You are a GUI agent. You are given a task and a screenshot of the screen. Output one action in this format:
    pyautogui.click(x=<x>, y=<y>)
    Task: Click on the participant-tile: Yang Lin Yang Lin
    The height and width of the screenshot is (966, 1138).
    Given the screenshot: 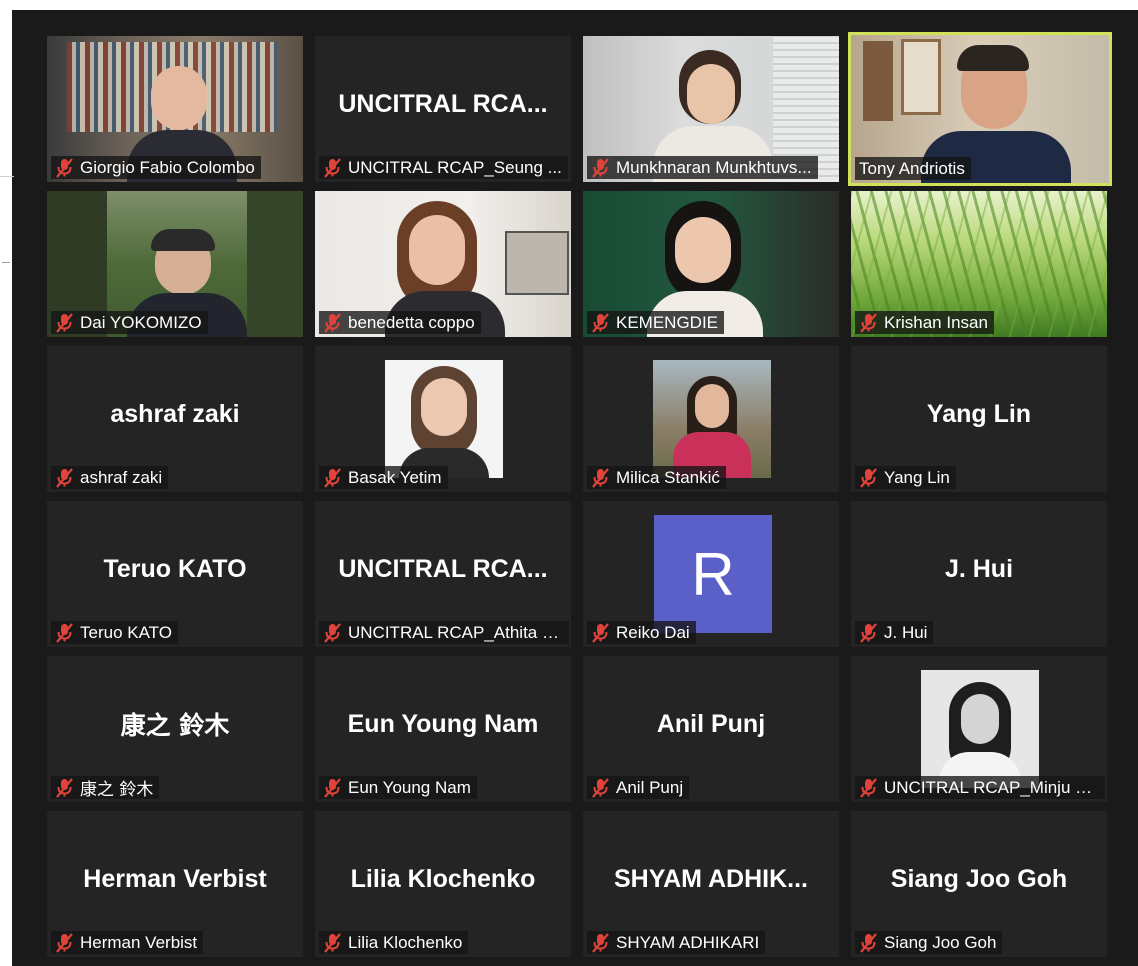 What is the action you would take?
    pyautogui.click(x=979, y=419)
    